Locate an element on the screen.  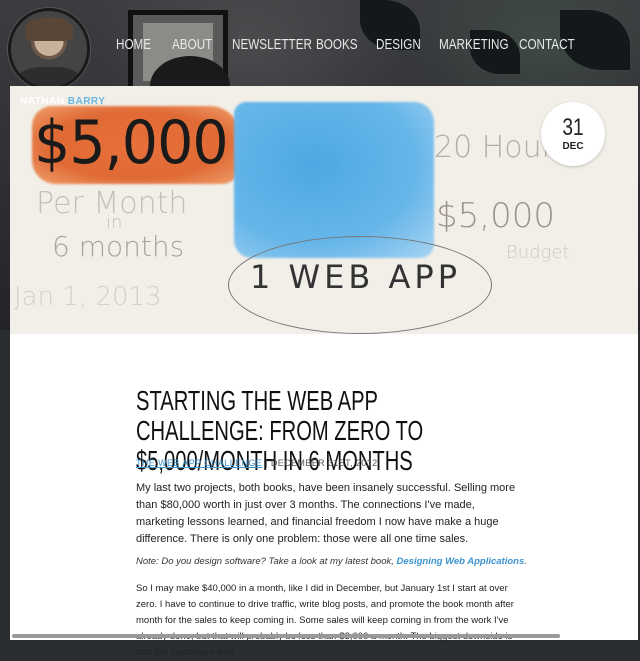
post-date-badge: 31 DEC is located at coordinates (573, 134).